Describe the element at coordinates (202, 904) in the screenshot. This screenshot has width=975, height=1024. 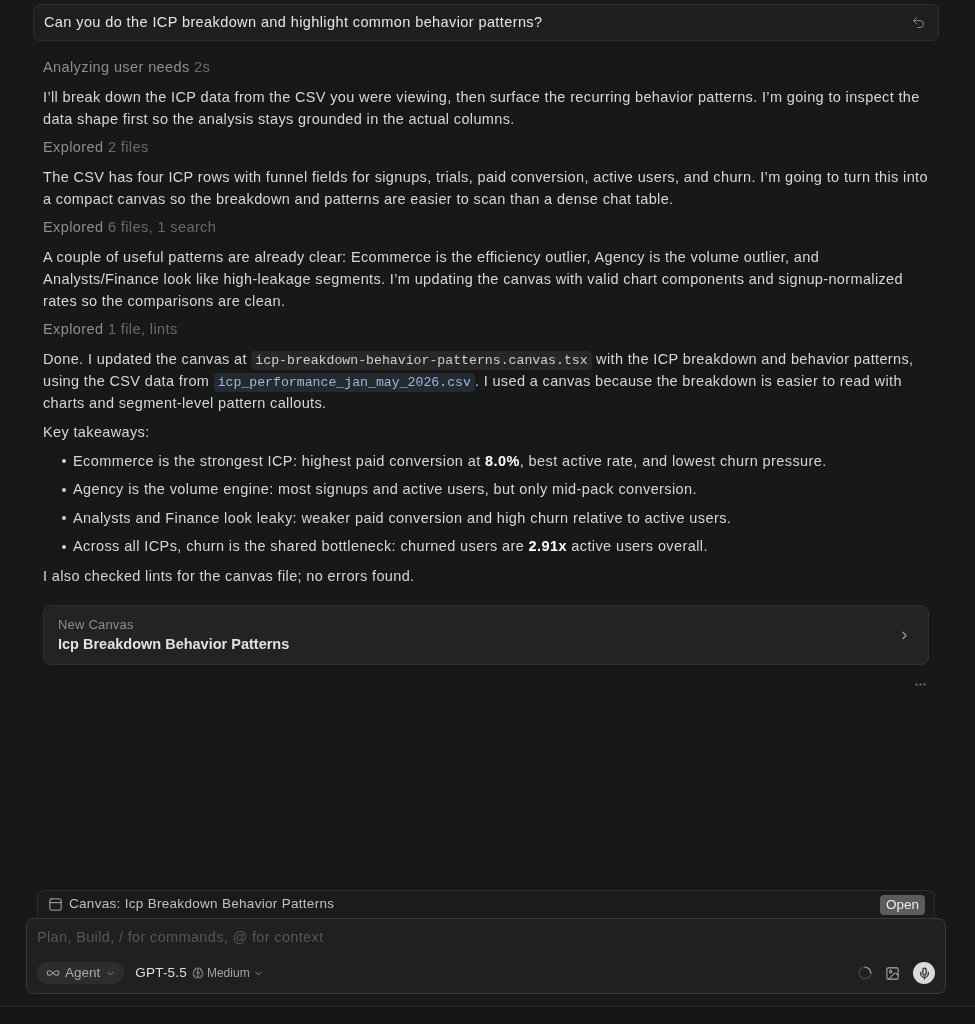
I see `canvas-bar-label: Canvas: Icp Breakdown Behavior Patterns` at that location.